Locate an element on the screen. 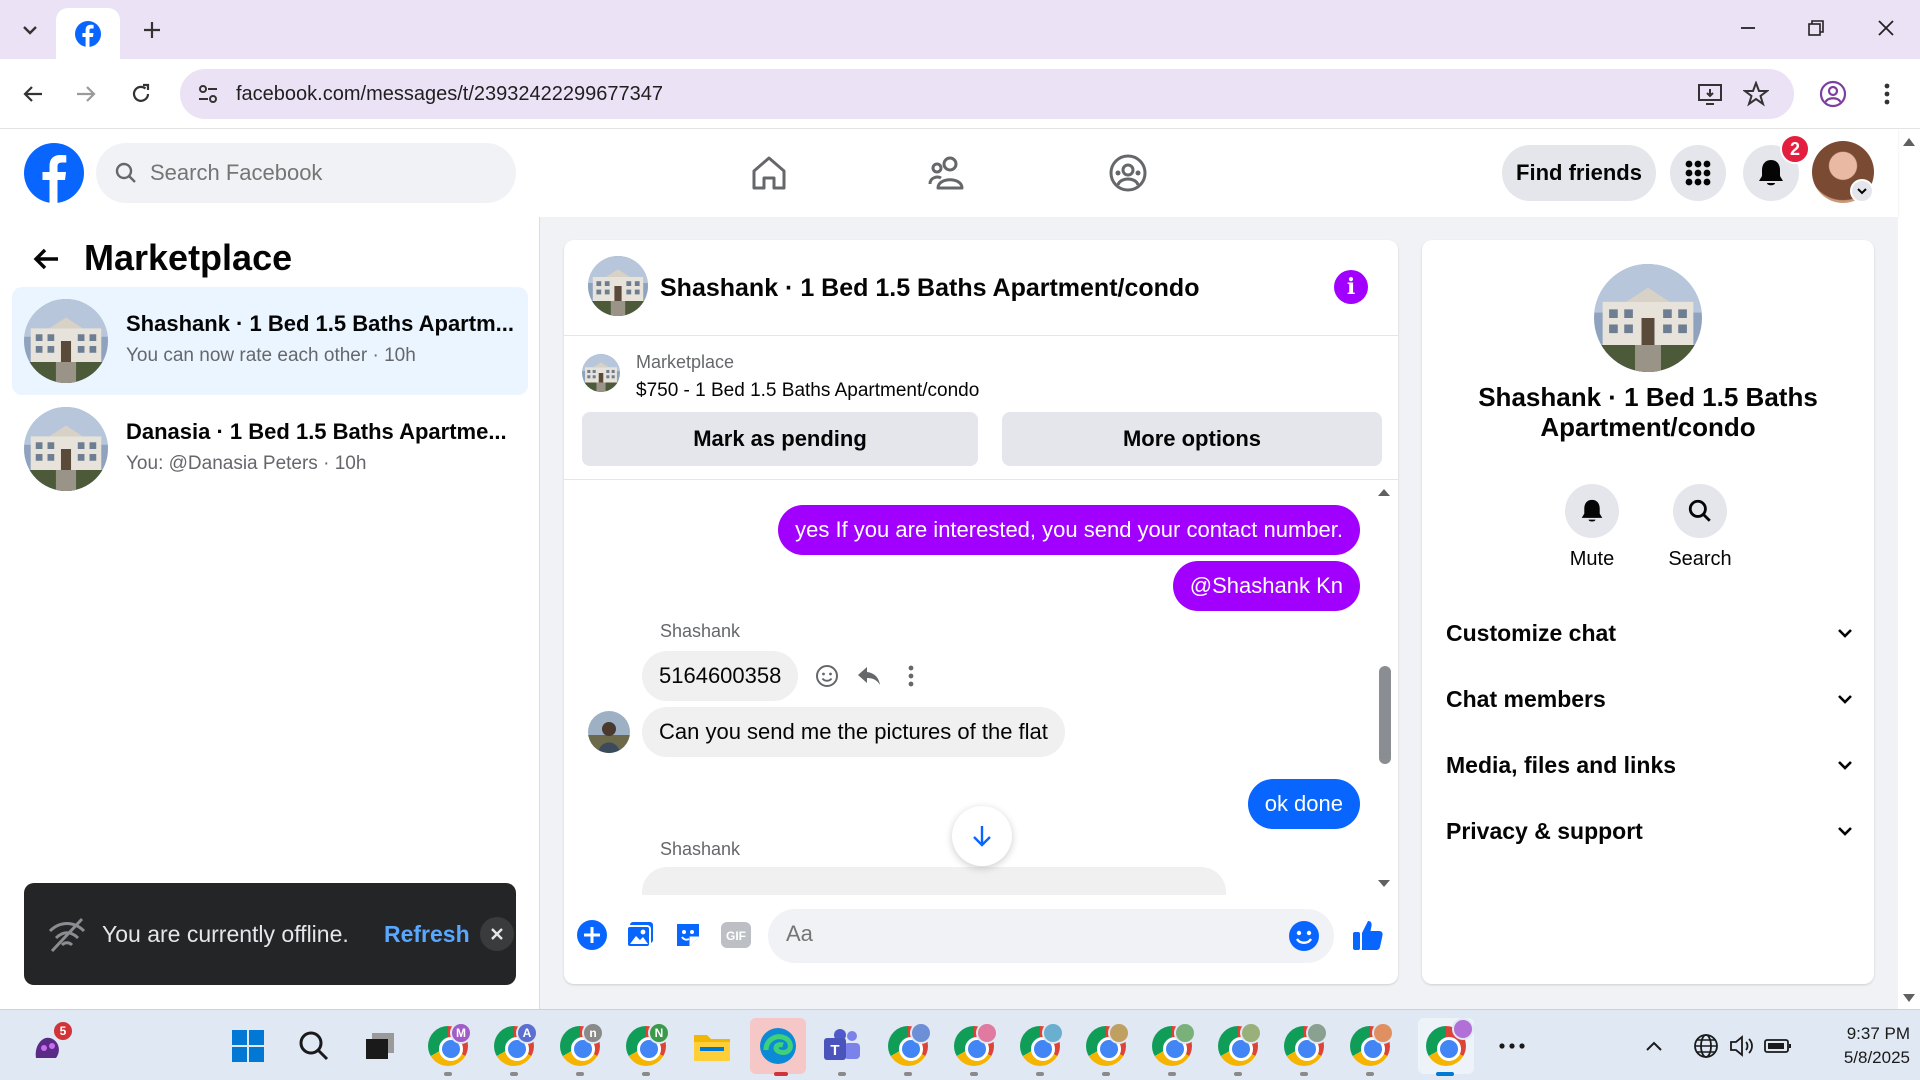  reload-button is located at coordinates (141, 94).